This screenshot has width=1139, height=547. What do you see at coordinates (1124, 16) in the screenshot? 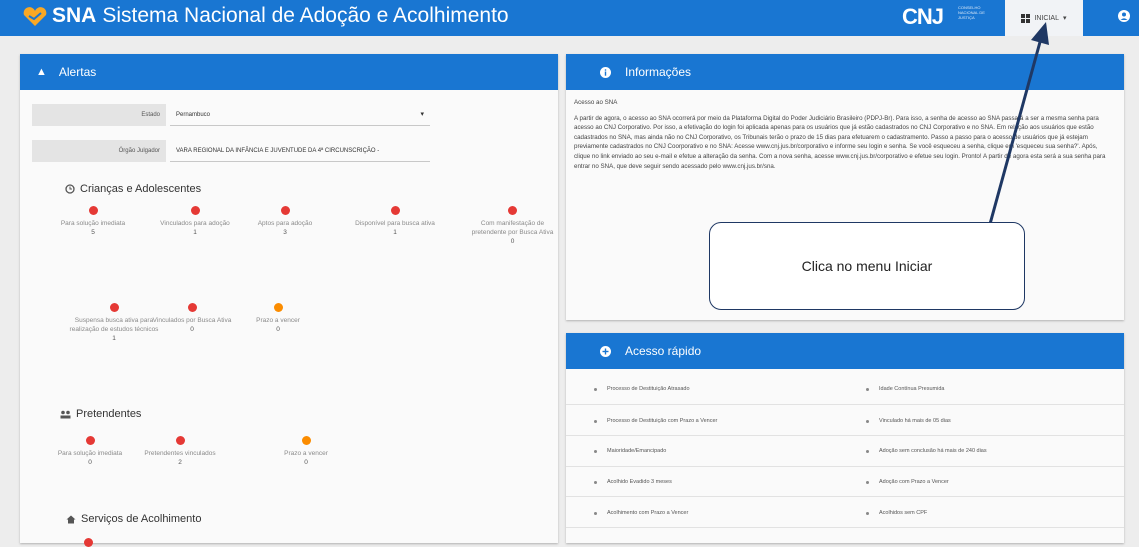
I see `user-account-icon` at bounding box center [1124, 16].